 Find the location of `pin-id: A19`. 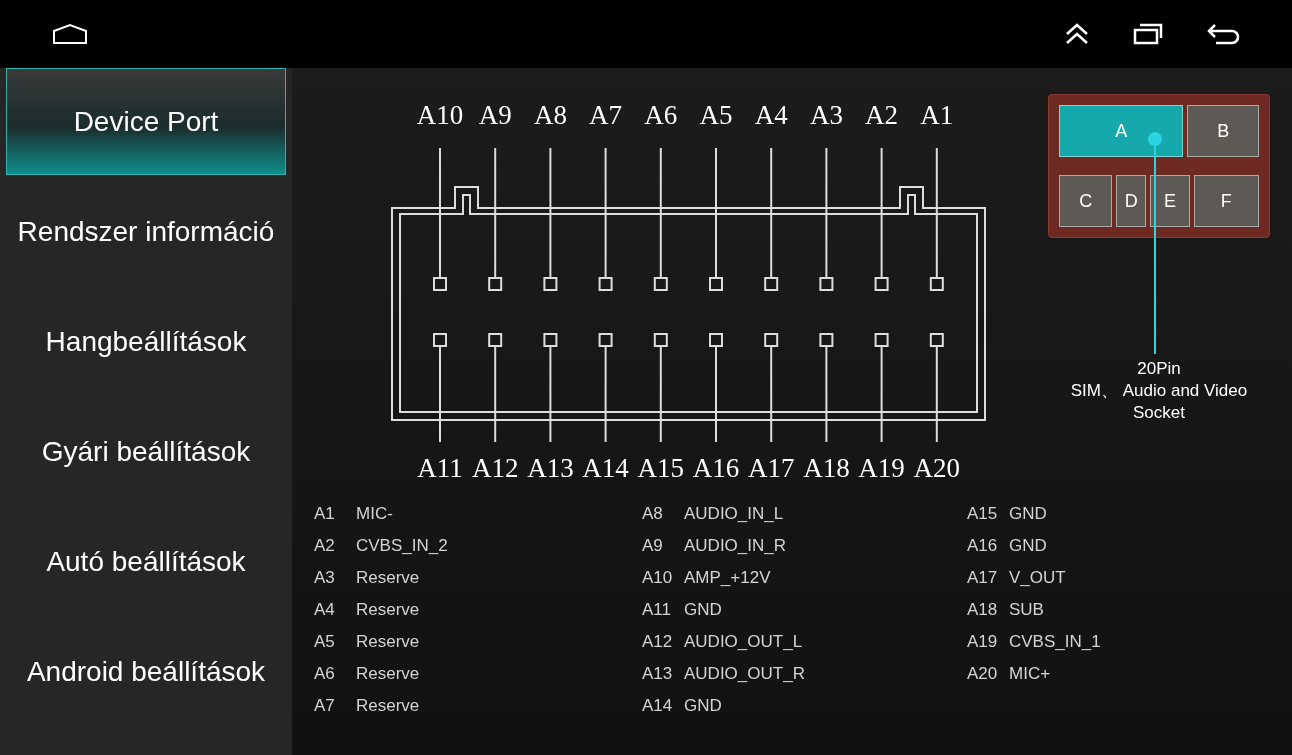

pin-id: A19 is located at coordinates (983, 642).